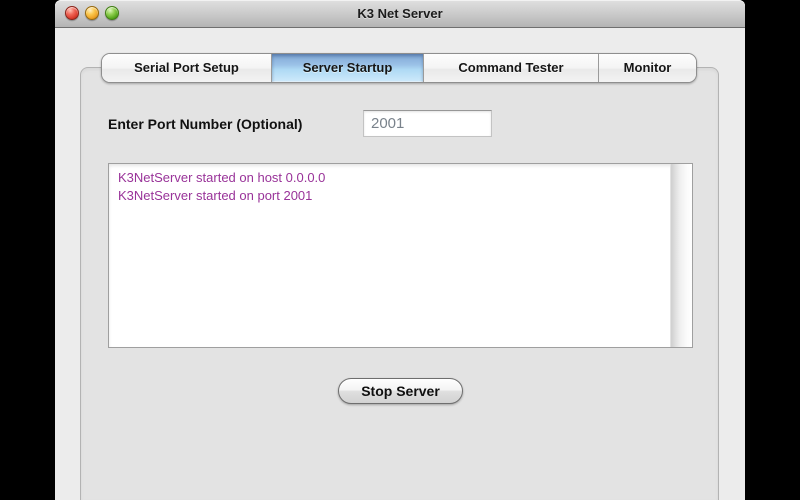  Describe the element at coordinates (427, 123) in the screenshot. I see `port-number-input` at that location.